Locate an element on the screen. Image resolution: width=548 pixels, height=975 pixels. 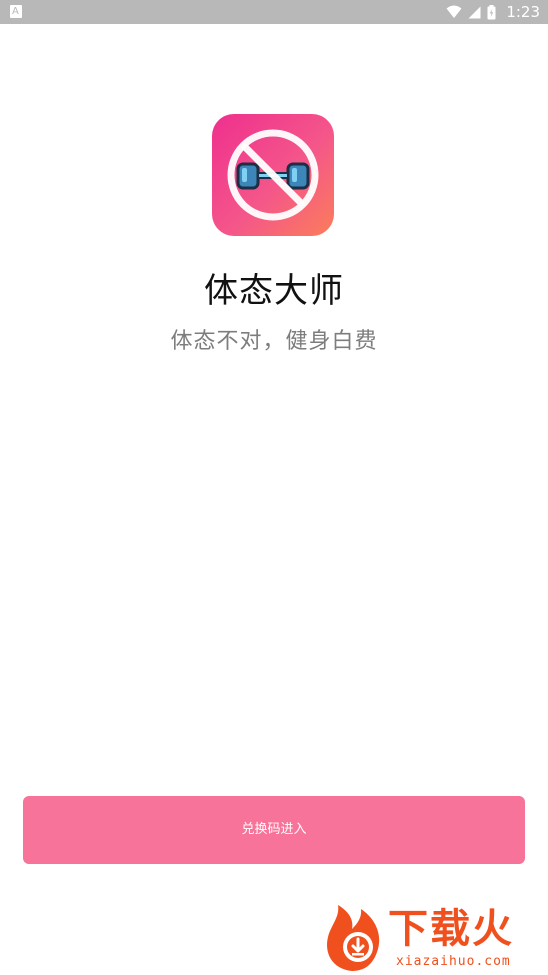
battery-icon is located at coordinates (491, 11).